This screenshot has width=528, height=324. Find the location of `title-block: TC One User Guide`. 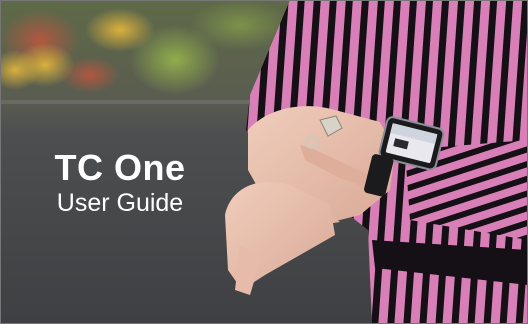

title-block: TC One User Guide is located at coordinates (120, 183).